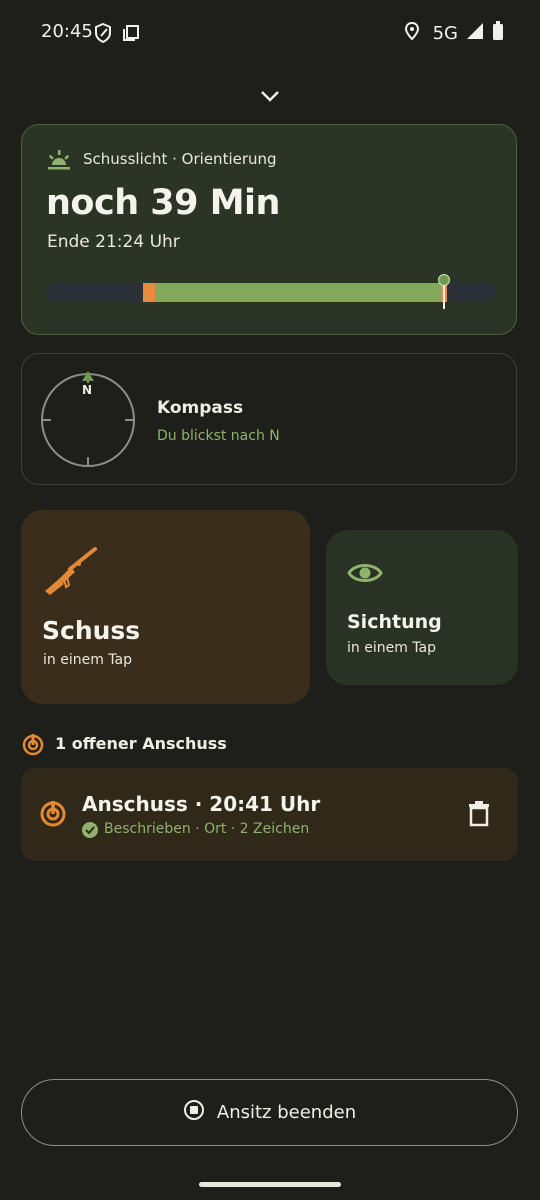 This screenshot has width=540, height=1200. What do you see at coordinates (165, 607) in the screenshot?
I see `schuss-button: Schuss in einem Tap` at bounding box center [165, 607].